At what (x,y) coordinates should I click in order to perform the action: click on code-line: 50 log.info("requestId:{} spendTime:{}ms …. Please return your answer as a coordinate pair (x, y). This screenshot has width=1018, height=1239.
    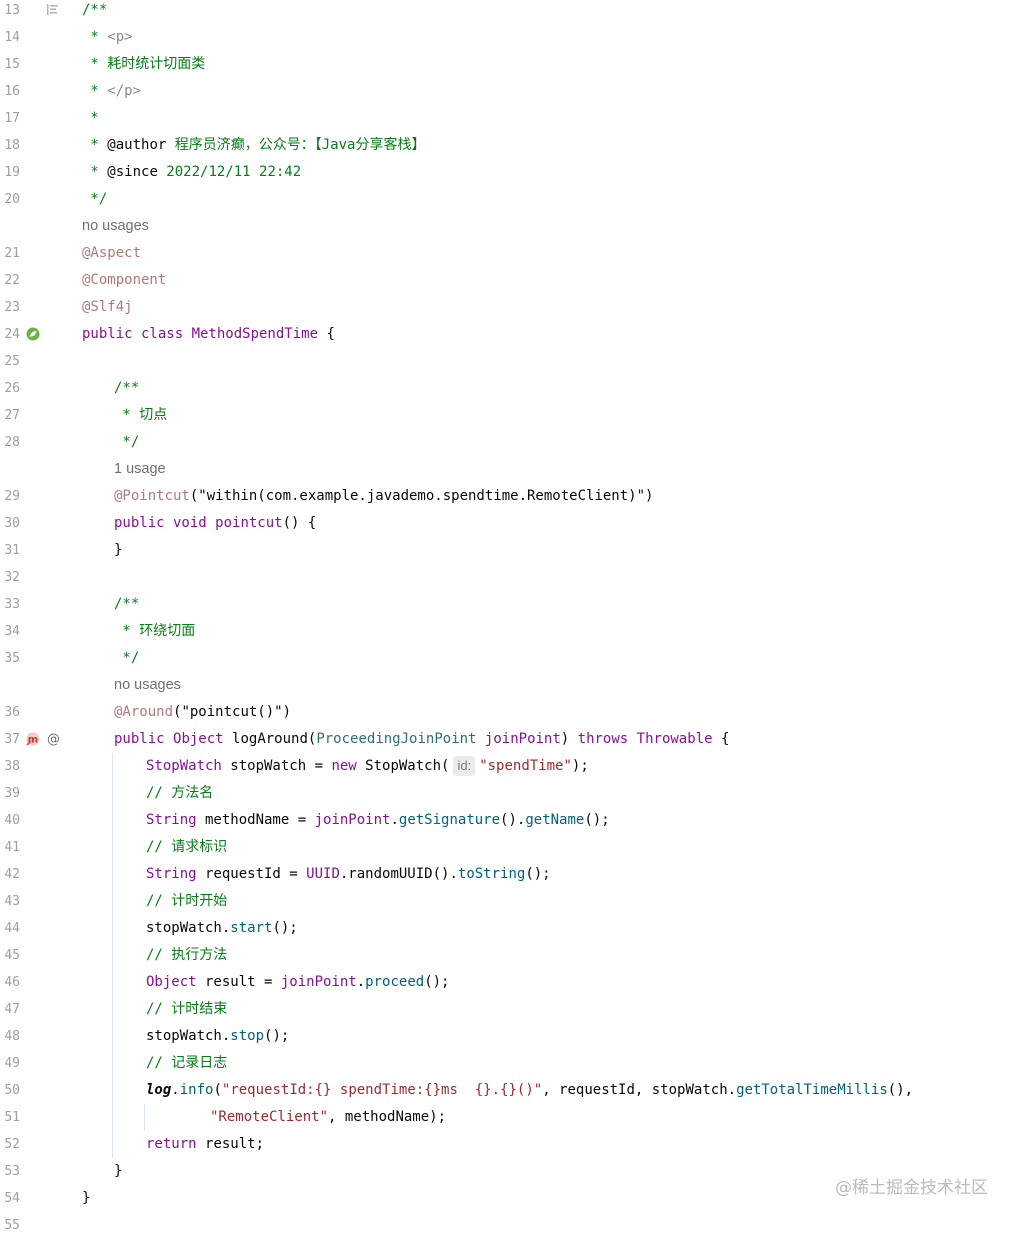
    Looking at the image, I should click on (509, 1090).